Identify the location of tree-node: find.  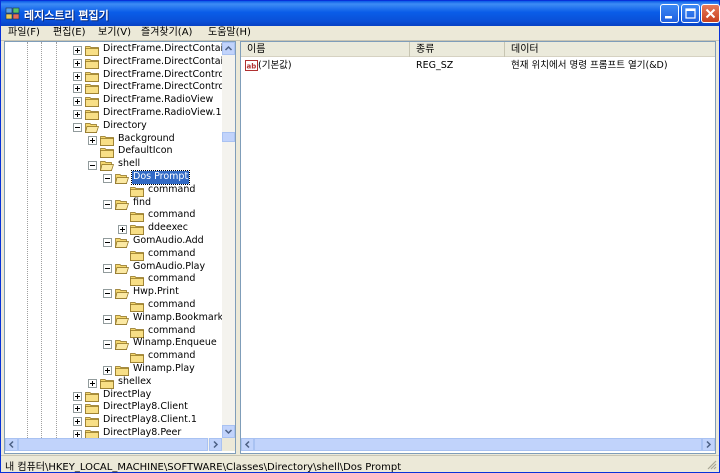
(113, 203).